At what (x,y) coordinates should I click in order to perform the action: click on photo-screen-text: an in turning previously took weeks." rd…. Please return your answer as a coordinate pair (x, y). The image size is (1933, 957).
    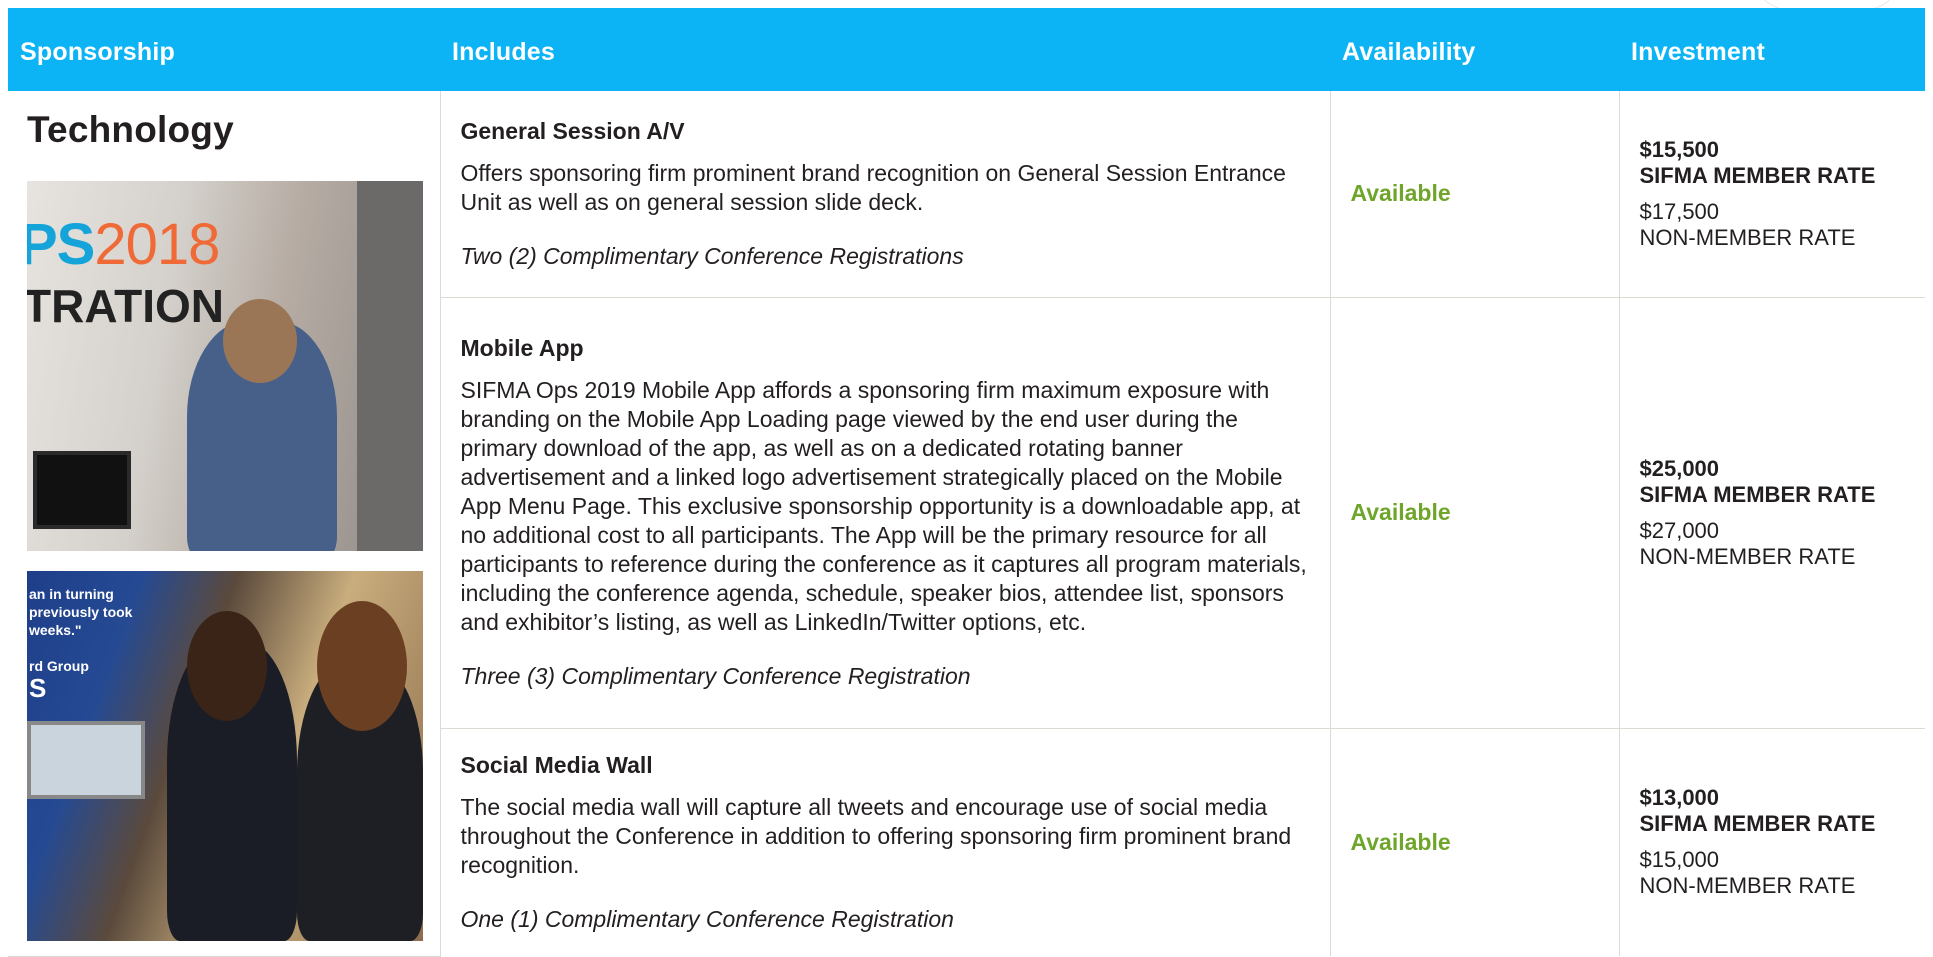
    Looking at the image, I should click on (81, 630).